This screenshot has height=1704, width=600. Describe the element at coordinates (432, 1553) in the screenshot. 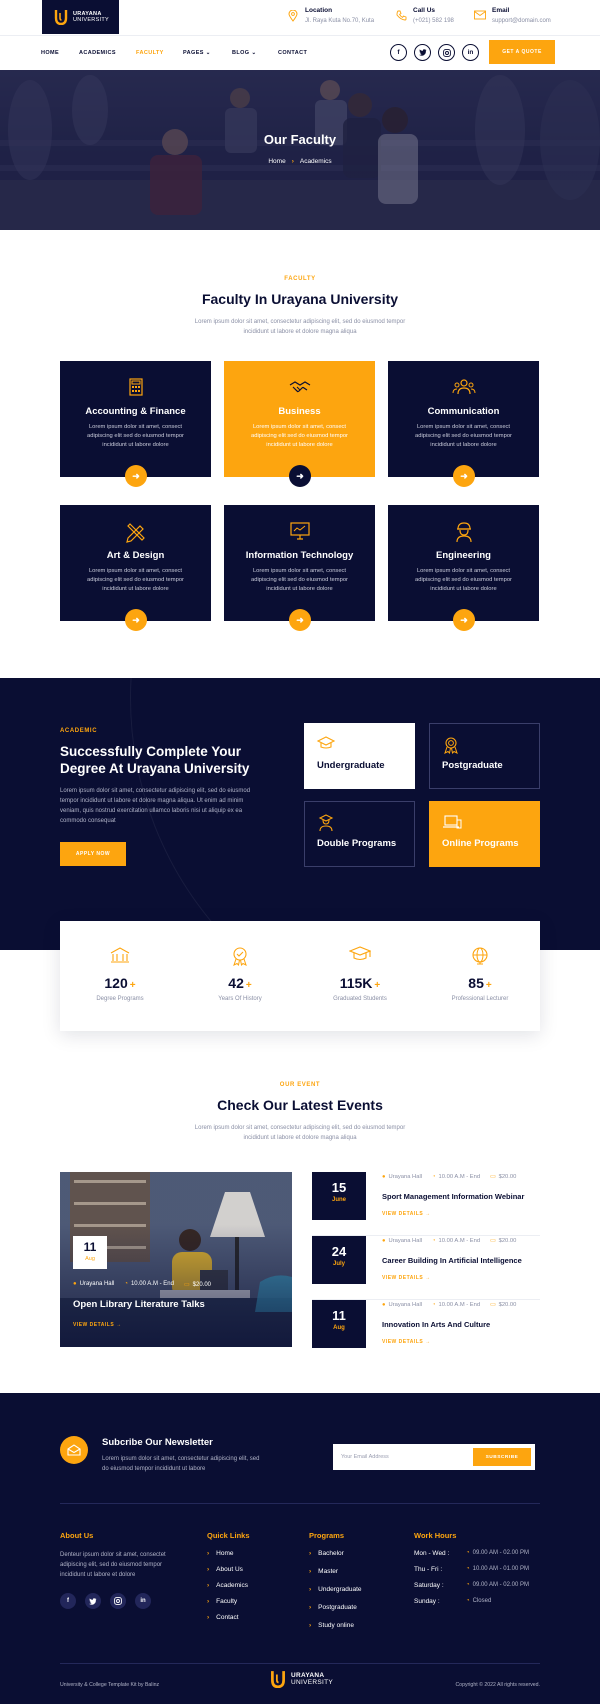

I see `hours-day: Mon - Wed :` at that location.